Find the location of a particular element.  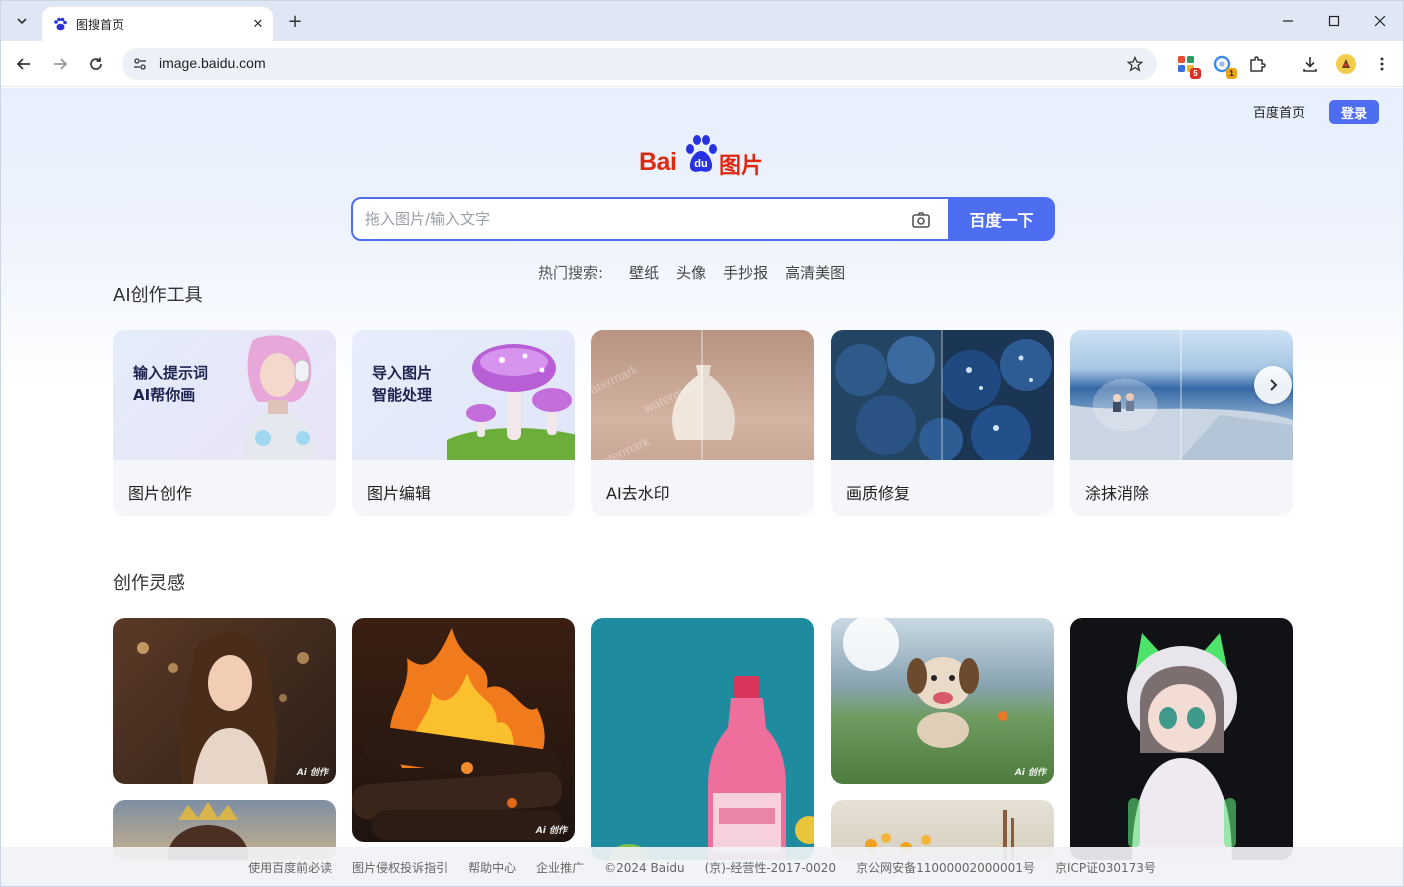

forward-button is located at coordinates (60, 64).